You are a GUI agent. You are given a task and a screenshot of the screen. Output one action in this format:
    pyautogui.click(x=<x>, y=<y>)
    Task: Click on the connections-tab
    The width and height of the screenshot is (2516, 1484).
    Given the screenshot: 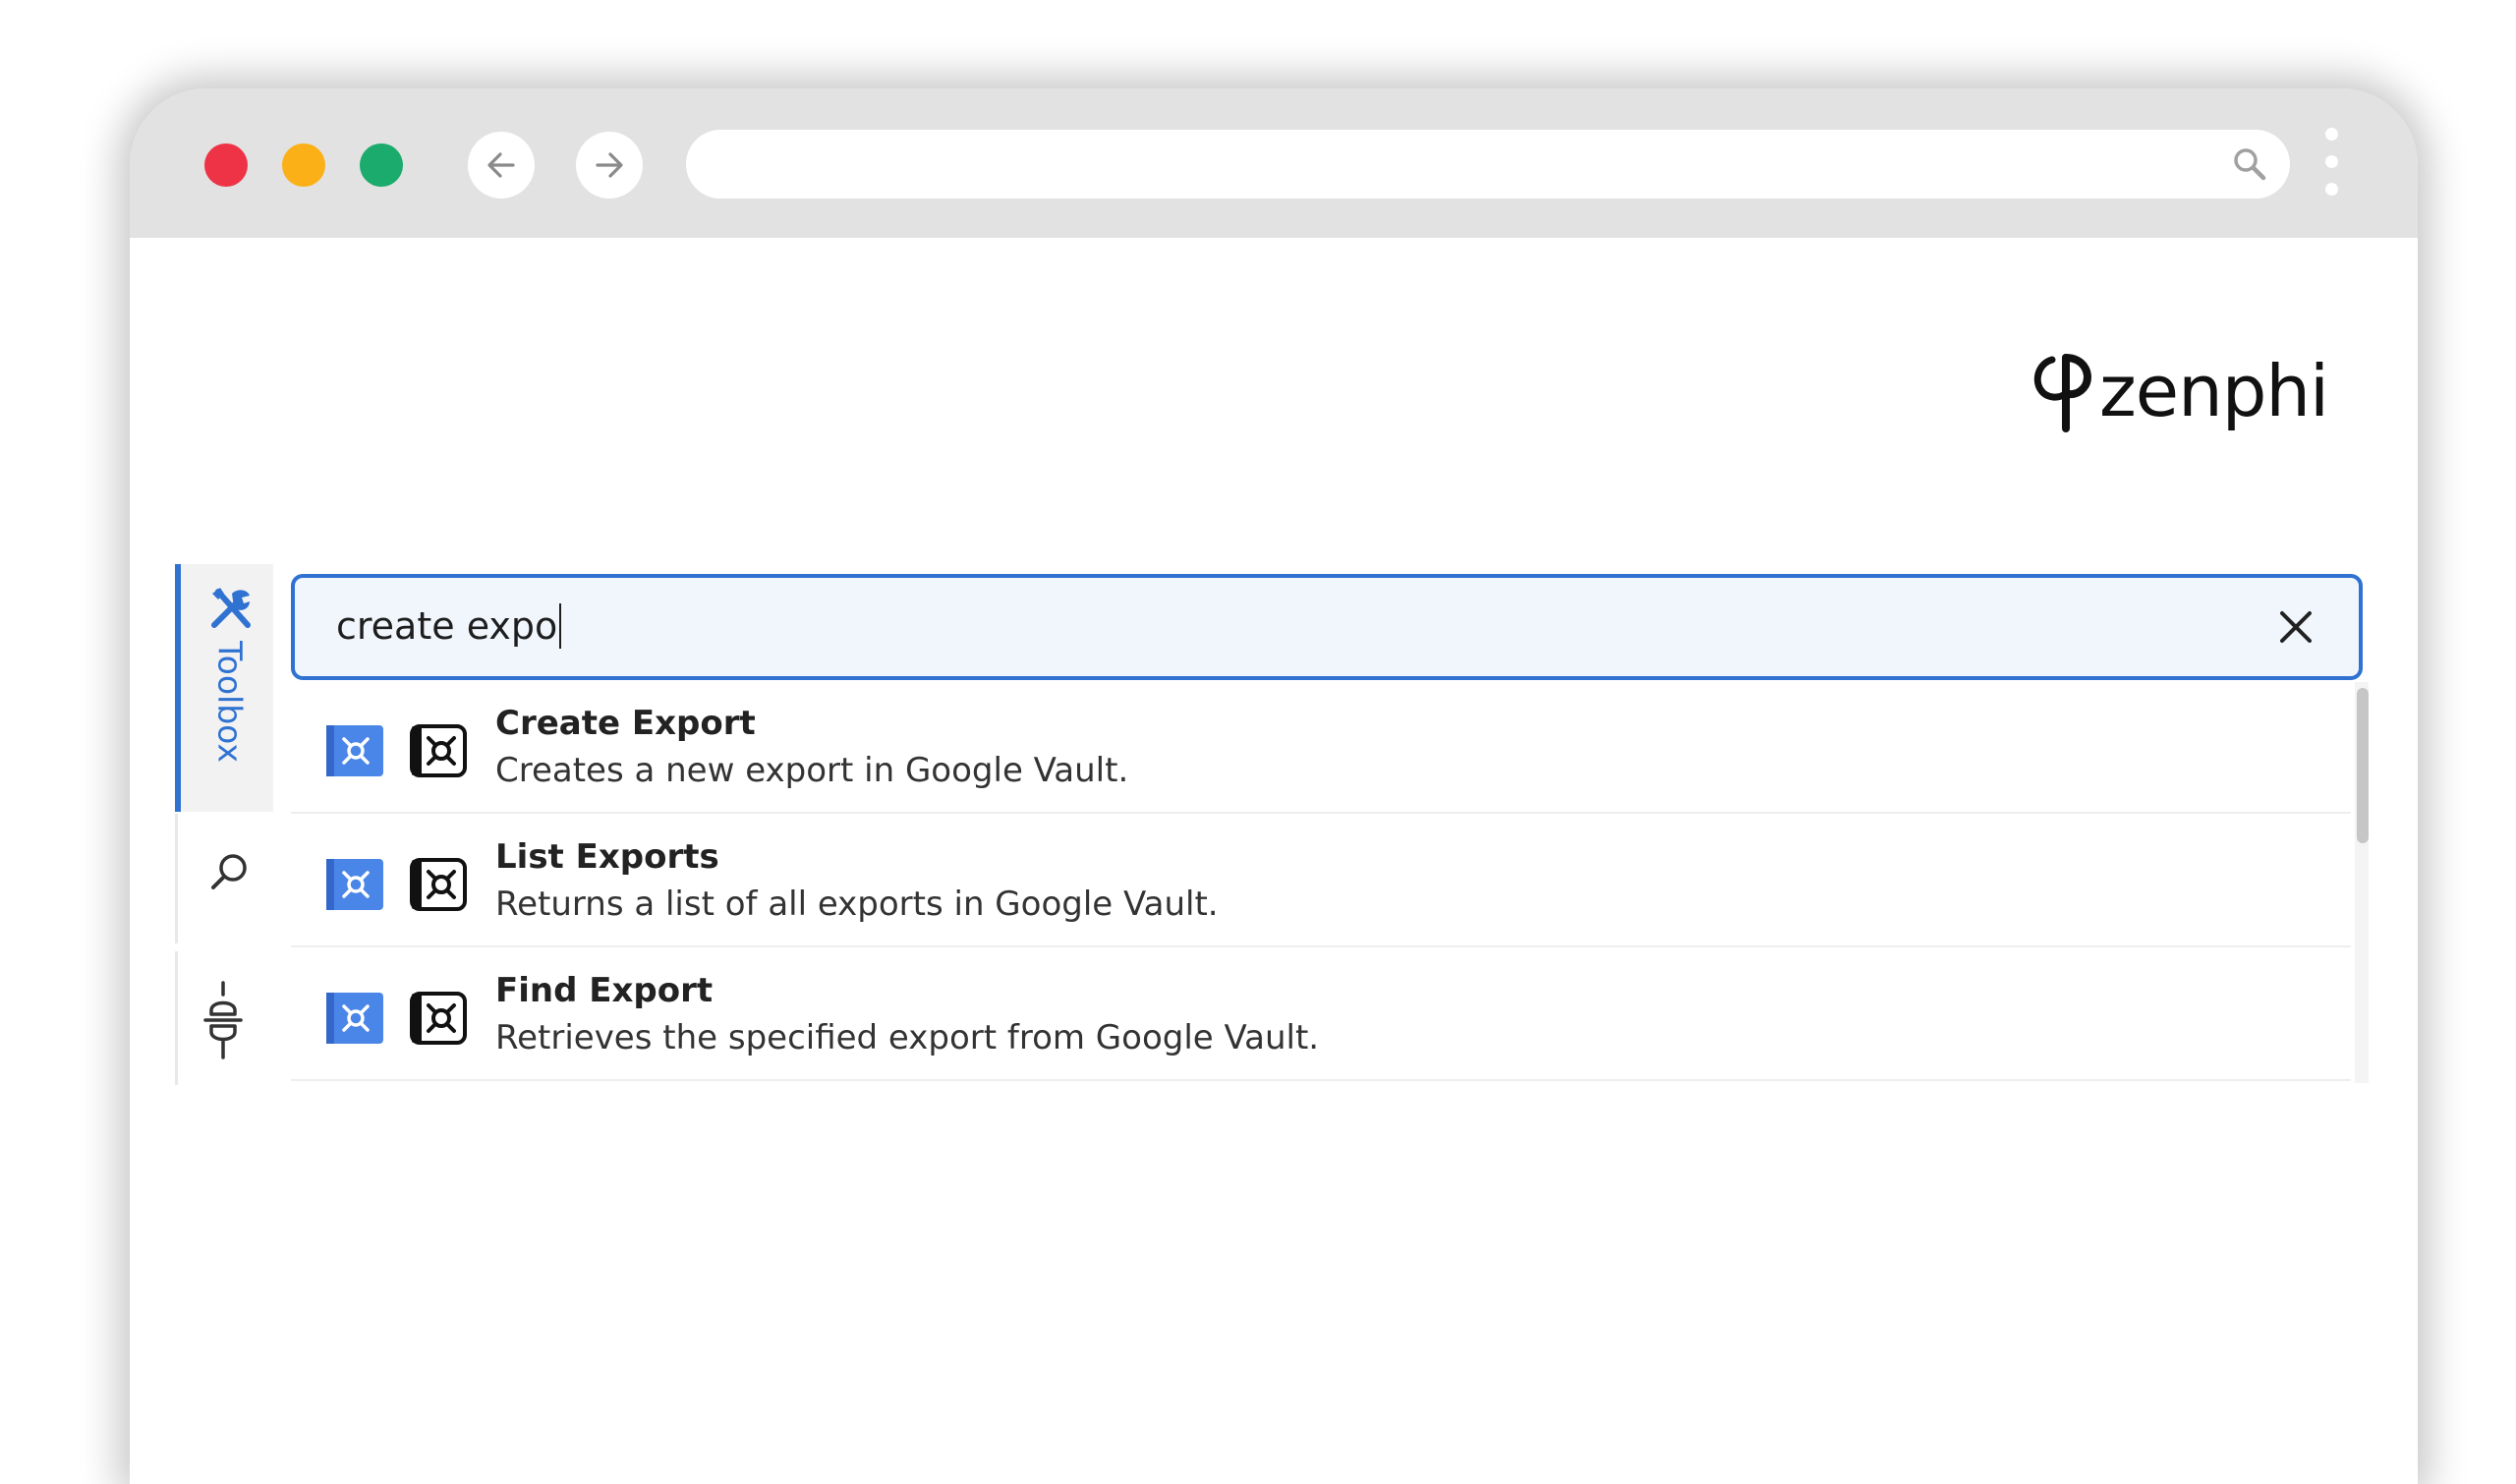 What is the action you would take?
    pyautogui.click(x=224, y=1018)
    